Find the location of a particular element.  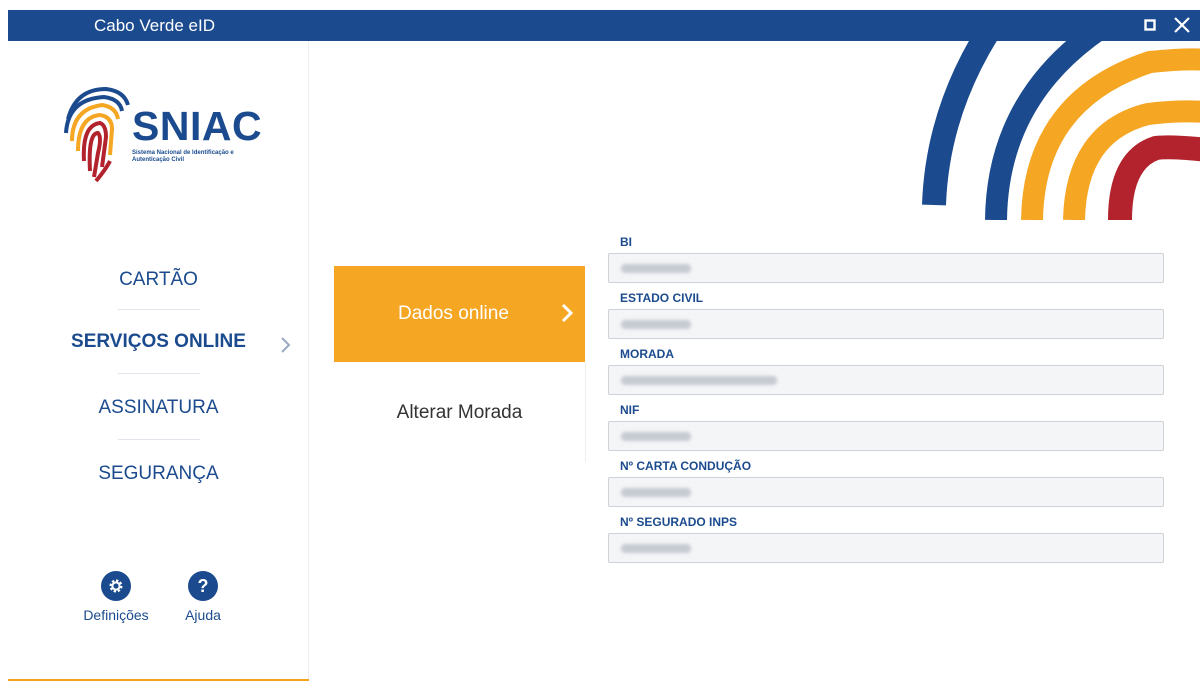

submenu-item-alterar-morada: Alterar Morada is located at coordinates (459, 413).